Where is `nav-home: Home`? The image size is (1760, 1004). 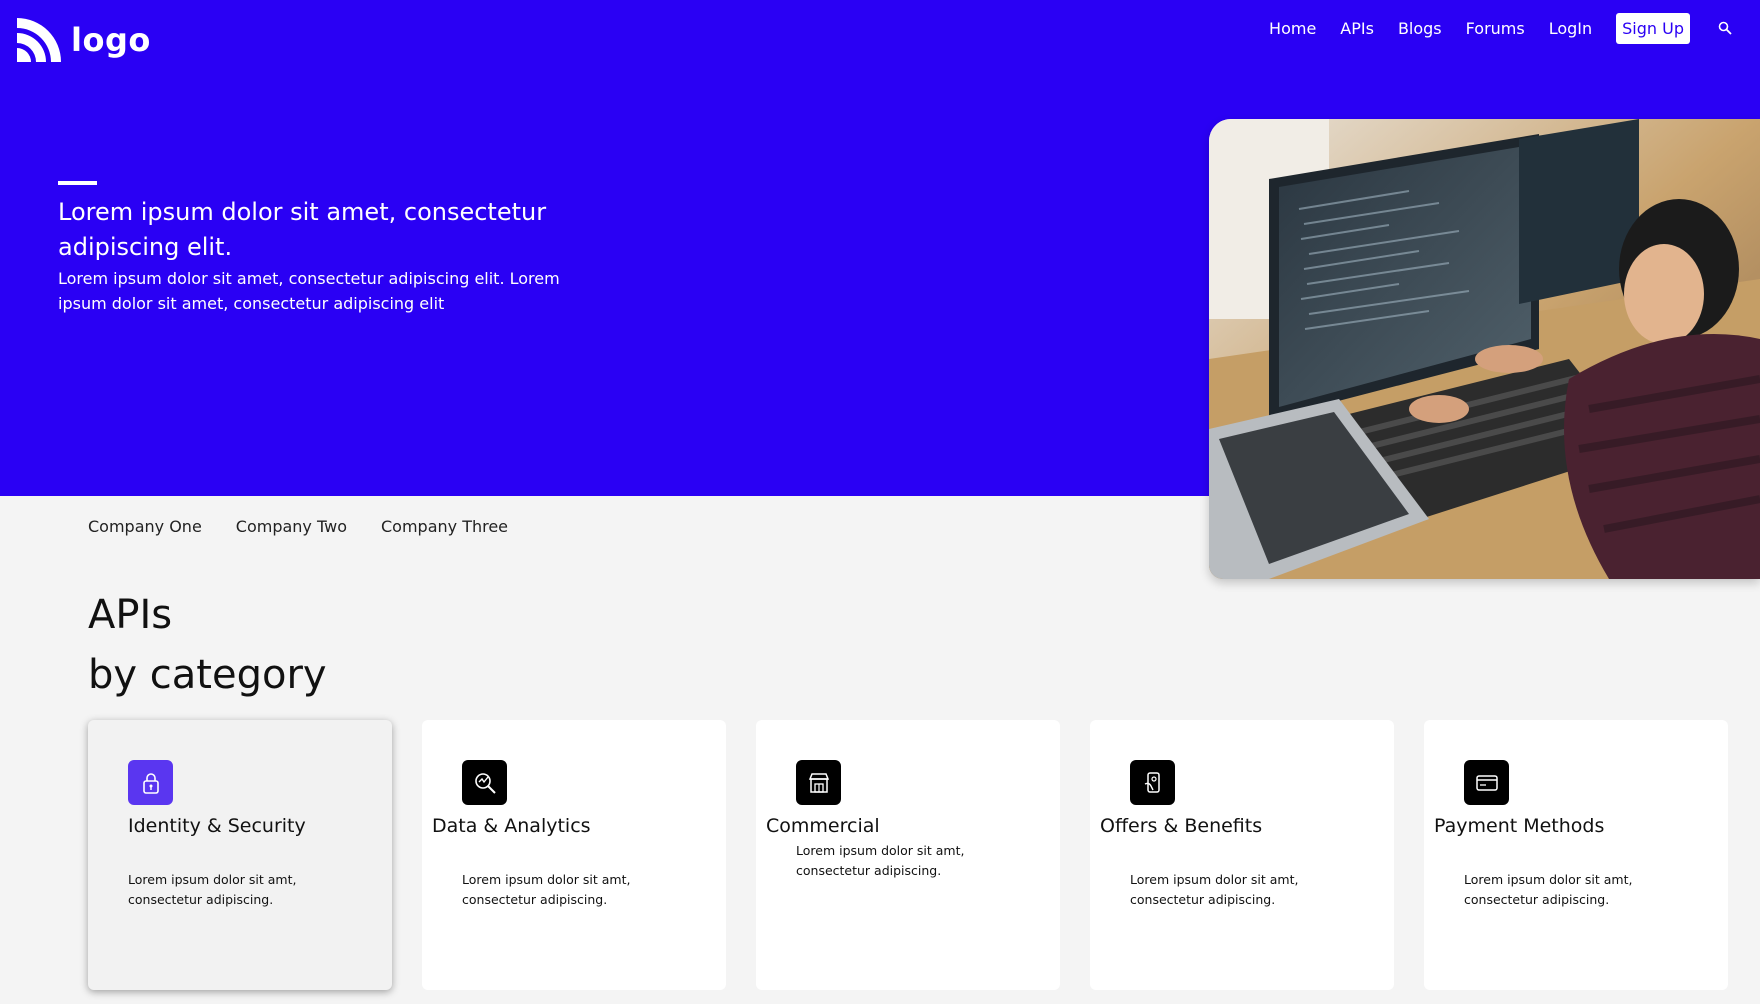
nav-home: Home is located at coordinates (1292, 28).